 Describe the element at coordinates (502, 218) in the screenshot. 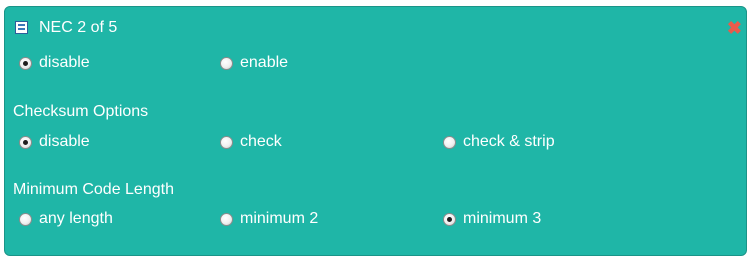

I see `option-label: minimum 3` at that location.